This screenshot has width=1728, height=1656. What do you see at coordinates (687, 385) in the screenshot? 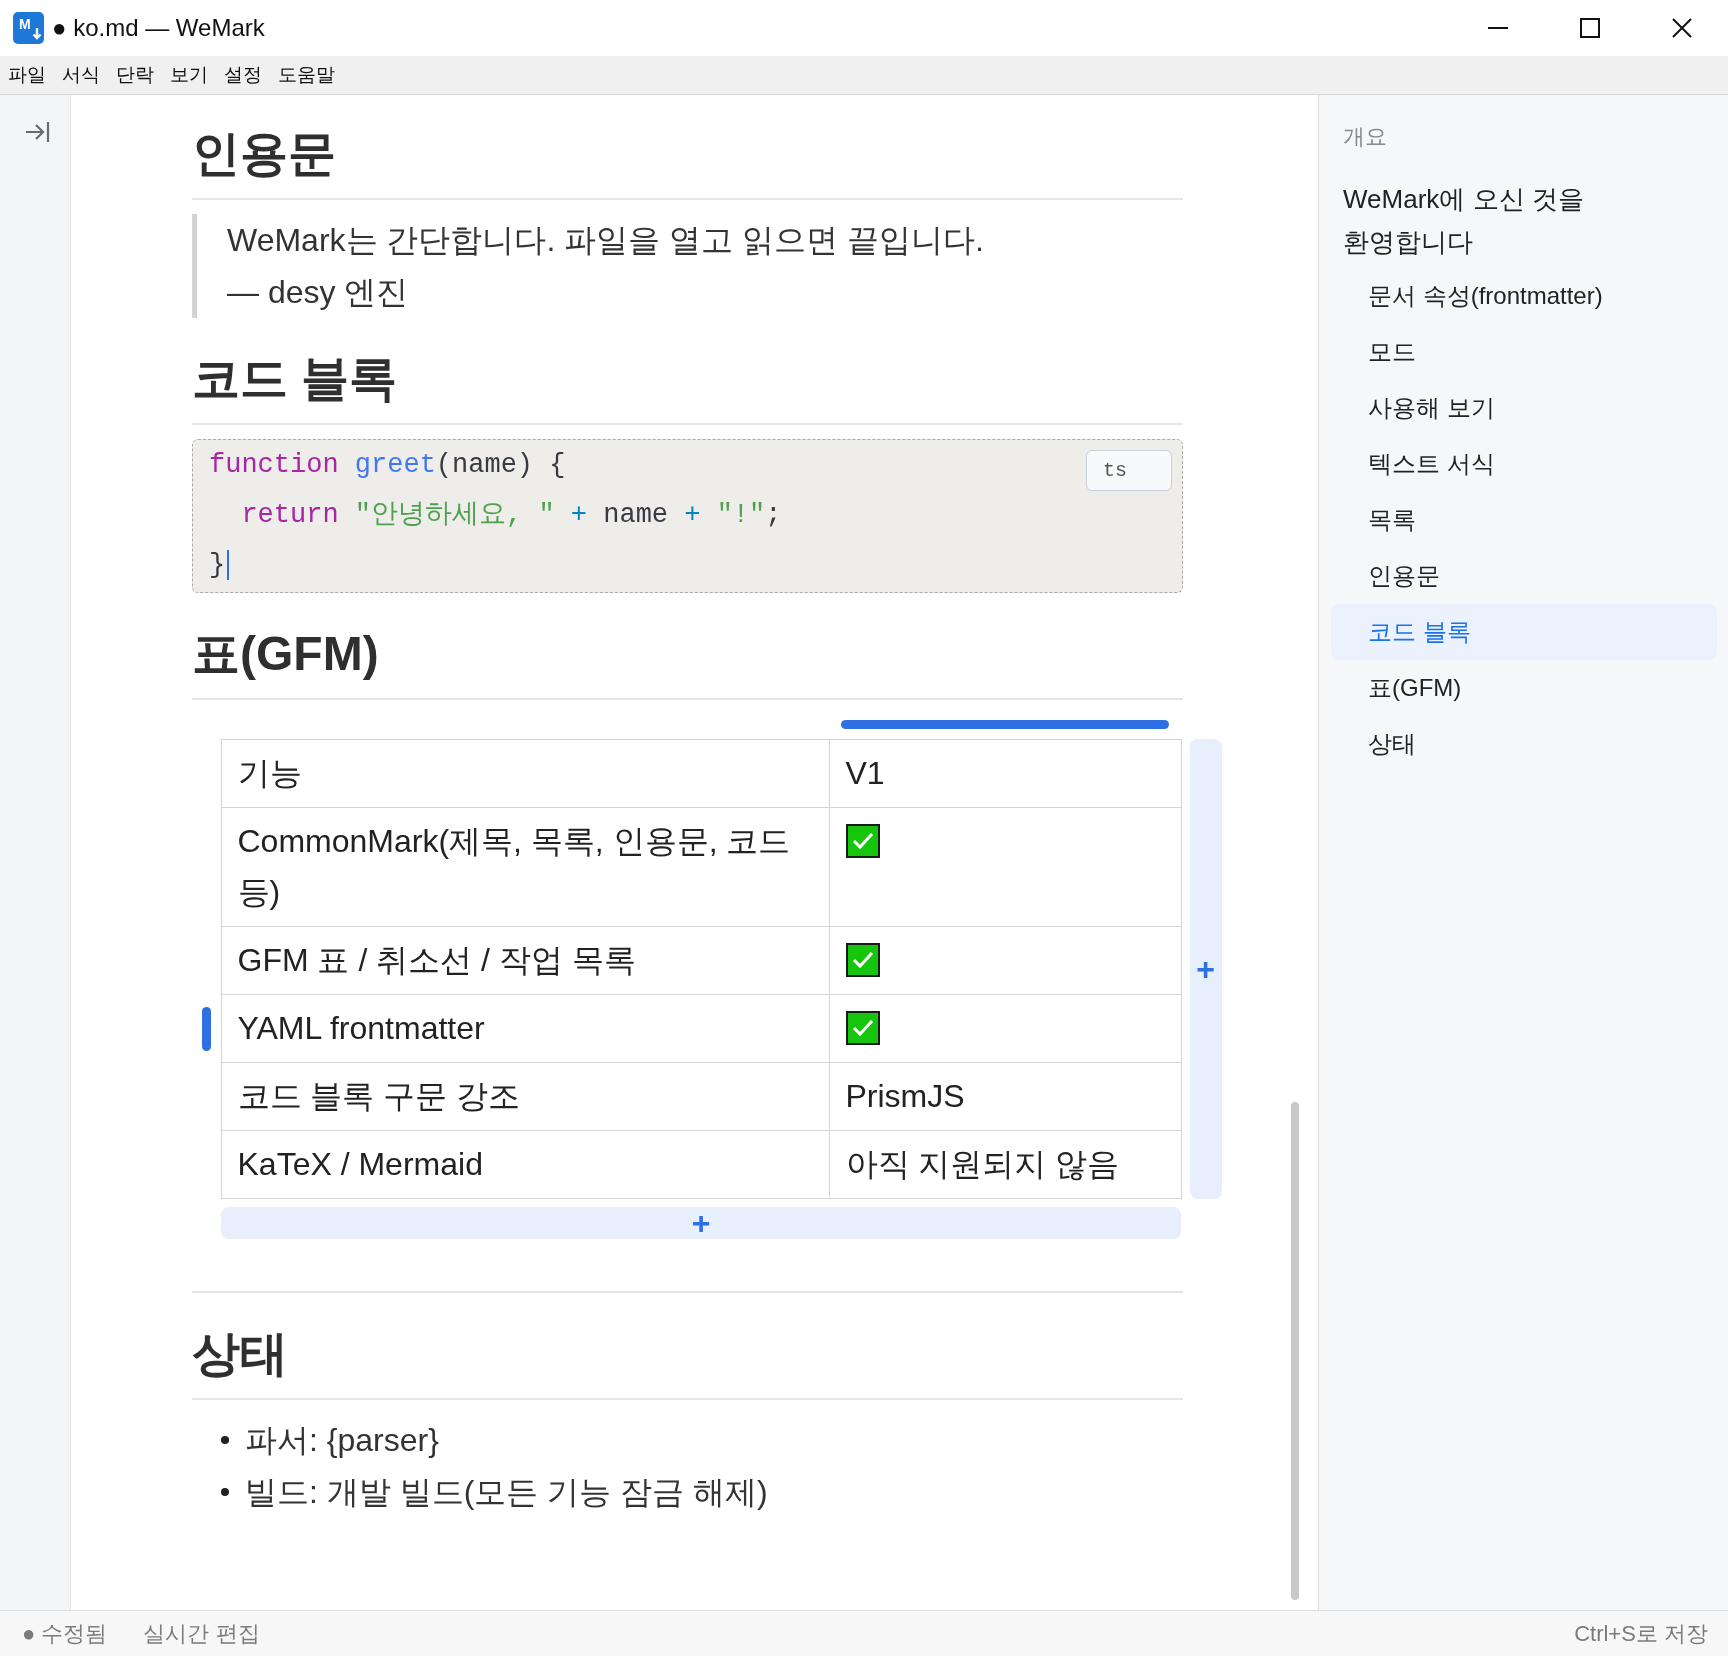
I see `section-heading: 코드 블록` at bounding box center [687, 385].